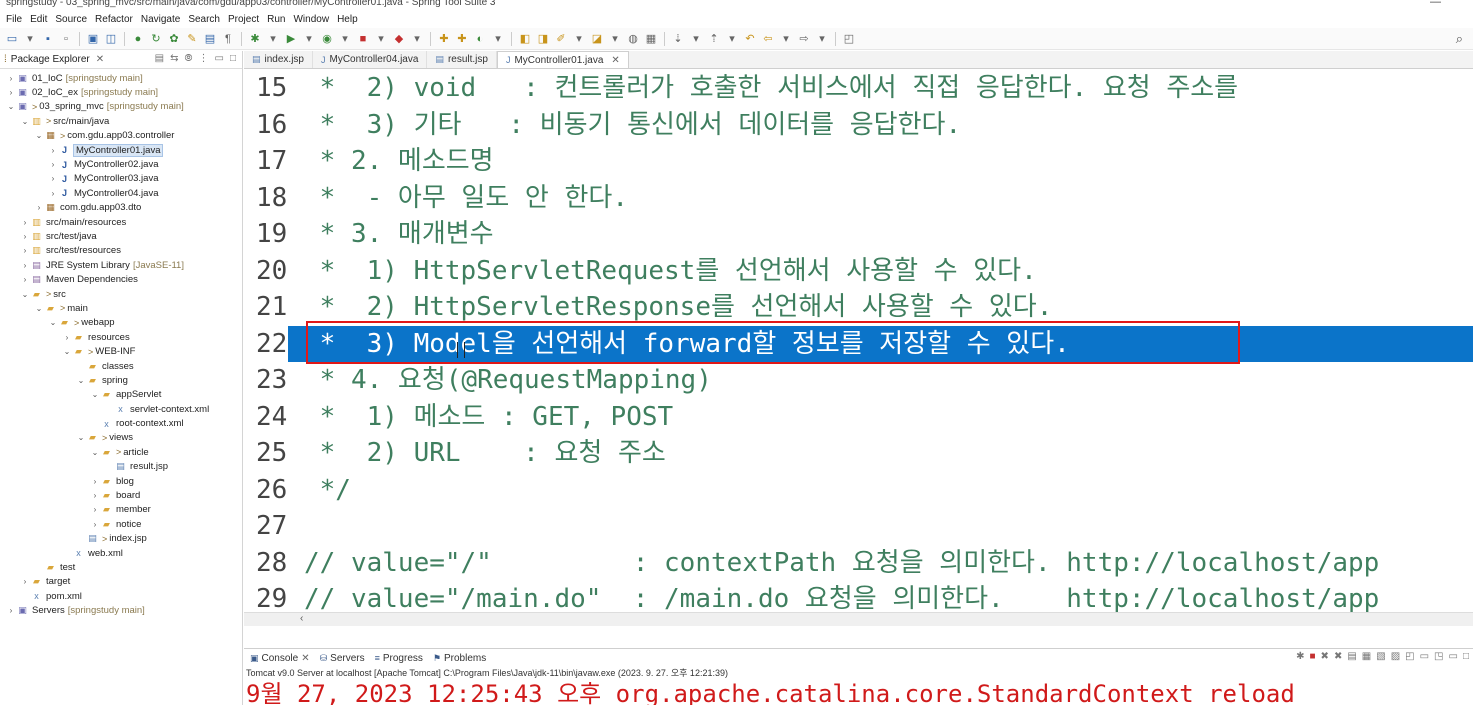 This screenshot has width=1473, height=705. What do you see at coordinates (714, 39) in the screenshot?
I see `prev-annotation-icon: ⇡` at bounding box center [714, 39].